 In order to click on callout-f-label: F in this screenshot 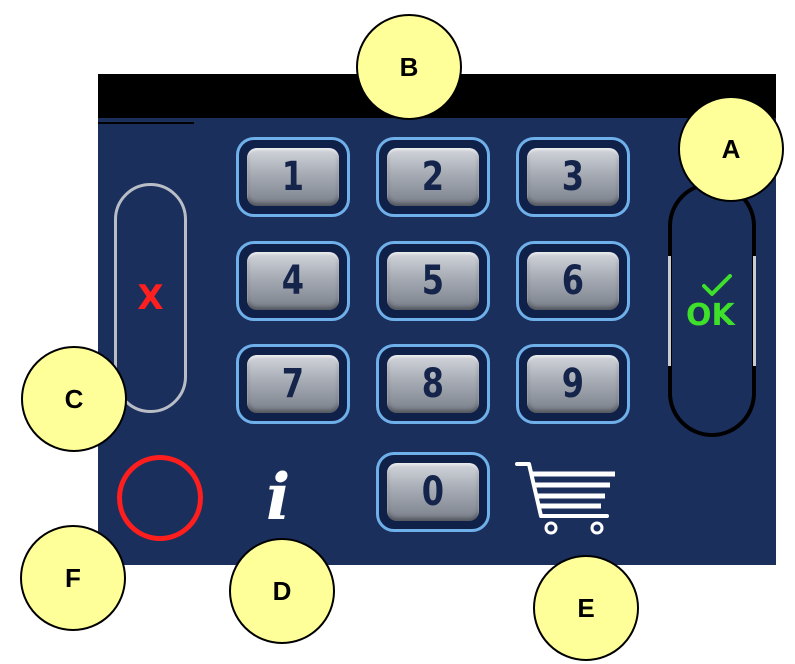, I will do `click(73, 577)`.